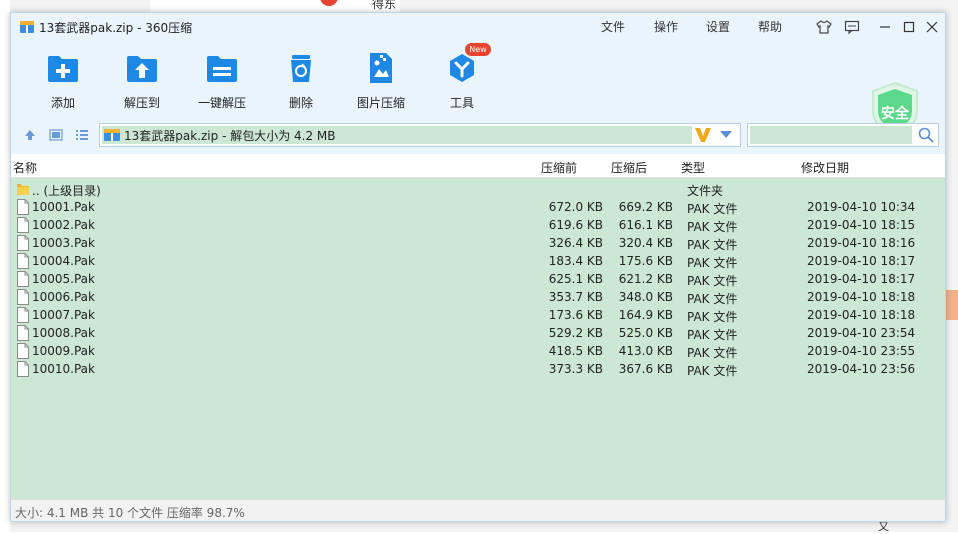 The width and height of the screenshot is (958, 534). What do you see at coordinates (825, 167) in the screenshot?
I see `column-modified: 修改日期` at bounding box center [825, 167].